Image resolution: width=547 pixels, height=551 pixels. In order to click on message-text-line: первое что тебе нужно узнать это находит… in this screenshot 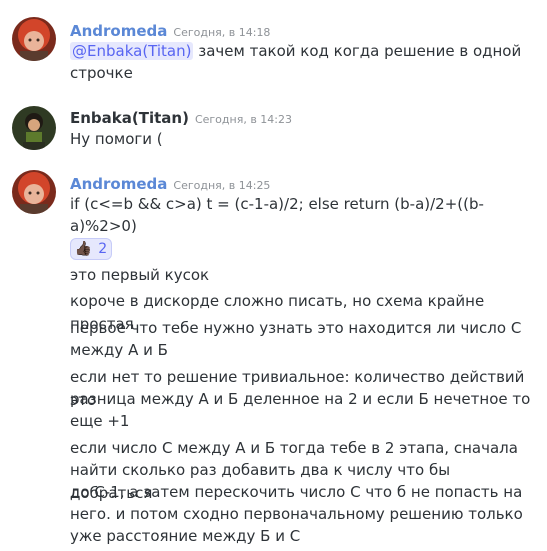, I will do `click(296, 328)`.